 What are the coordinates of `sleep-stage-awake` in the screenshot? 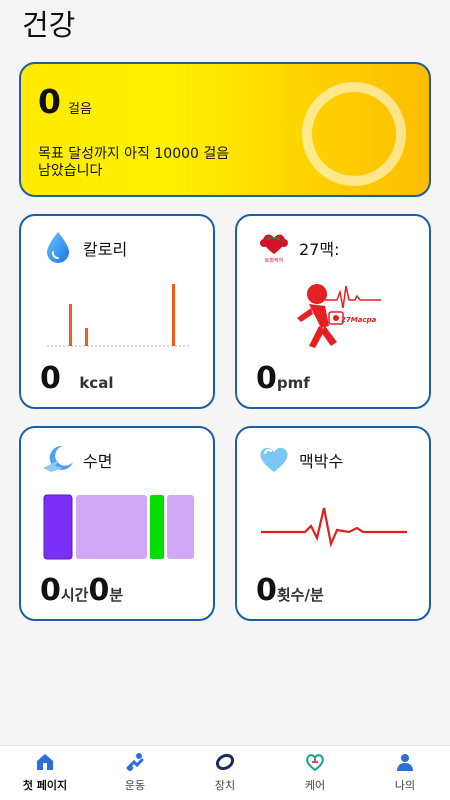 It's located at (157, 527).